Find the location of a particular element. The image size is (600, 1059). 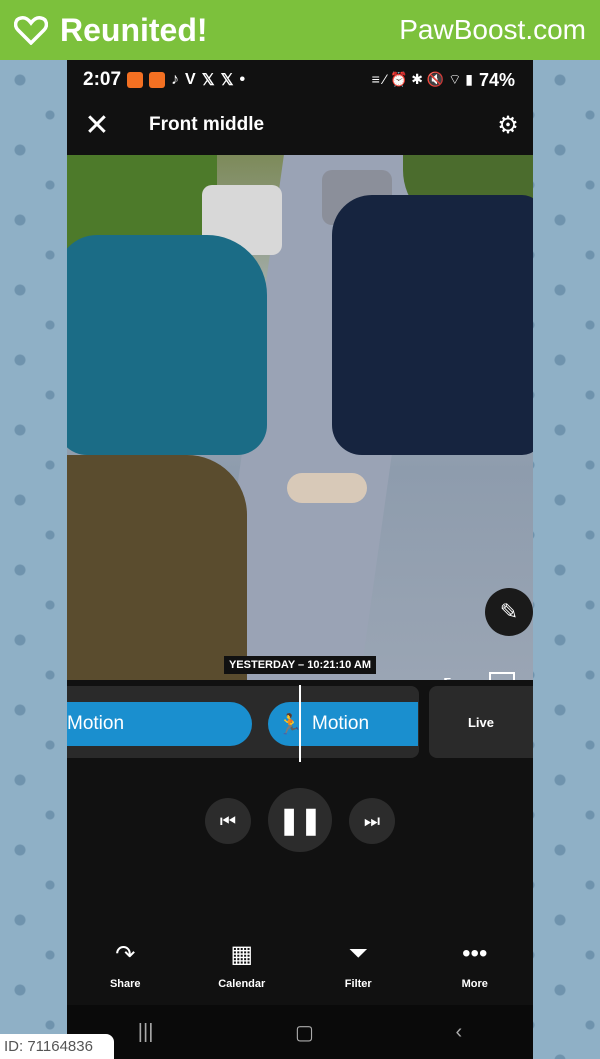

status-time: 2:07 is located at coordinates (102, 79).